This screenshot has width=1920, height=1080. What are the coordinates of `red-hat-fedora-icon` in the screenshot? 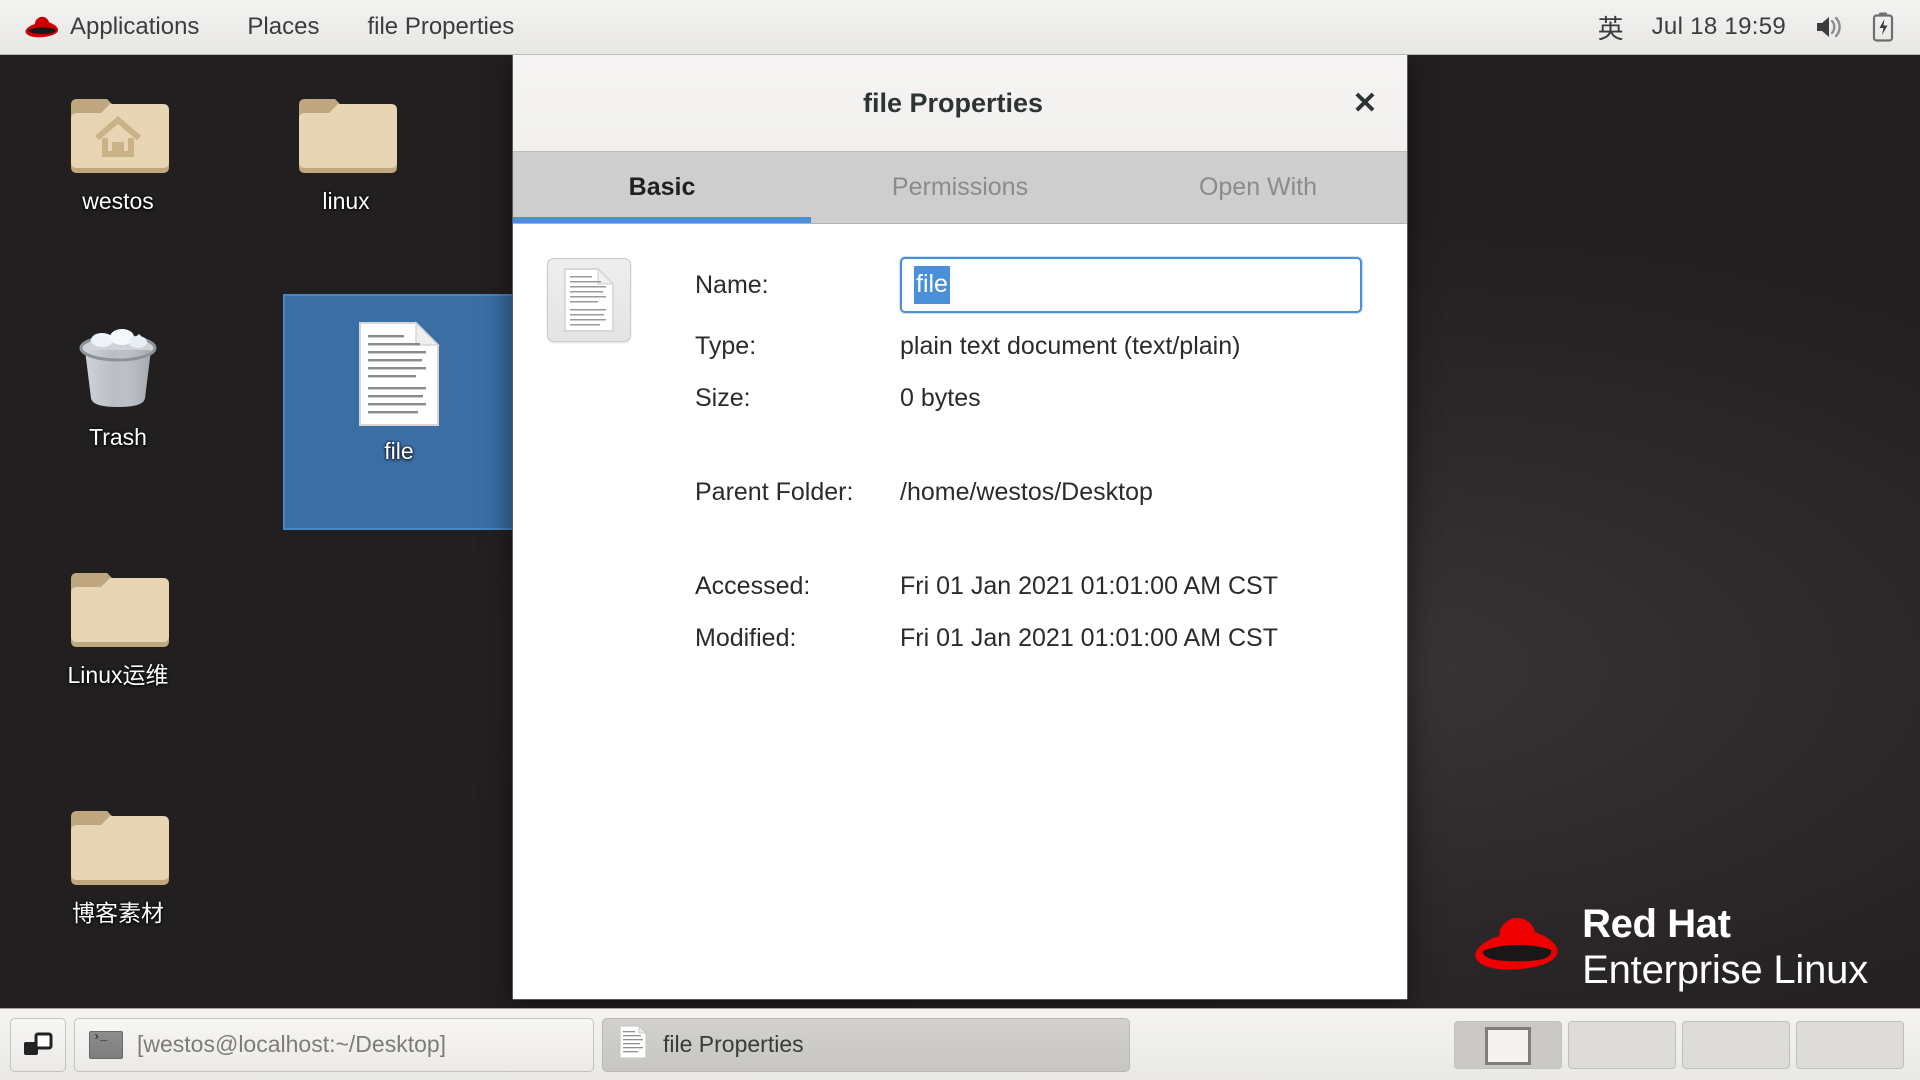 It's located at (1517, 947).